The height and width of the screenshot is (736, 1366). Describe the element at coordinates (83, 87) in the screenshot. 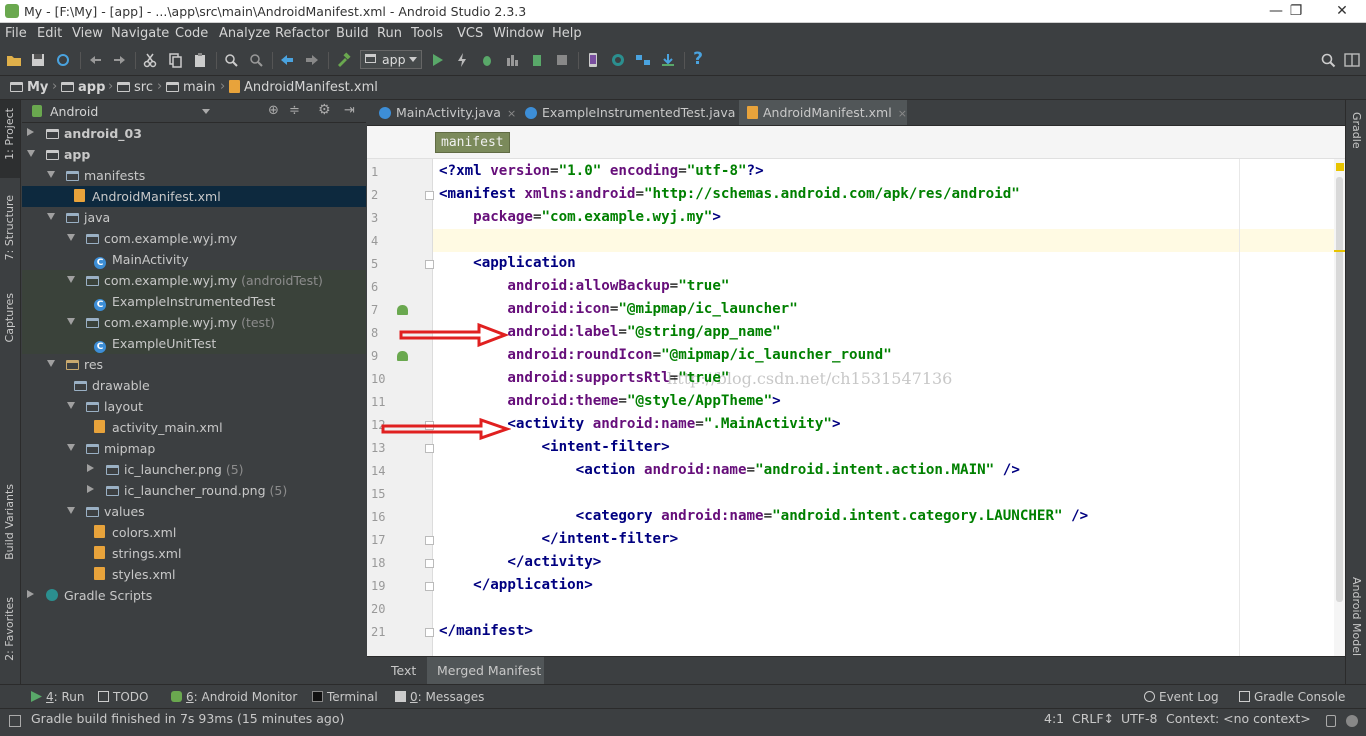

I see `breadcrumb-item: app` at that location.